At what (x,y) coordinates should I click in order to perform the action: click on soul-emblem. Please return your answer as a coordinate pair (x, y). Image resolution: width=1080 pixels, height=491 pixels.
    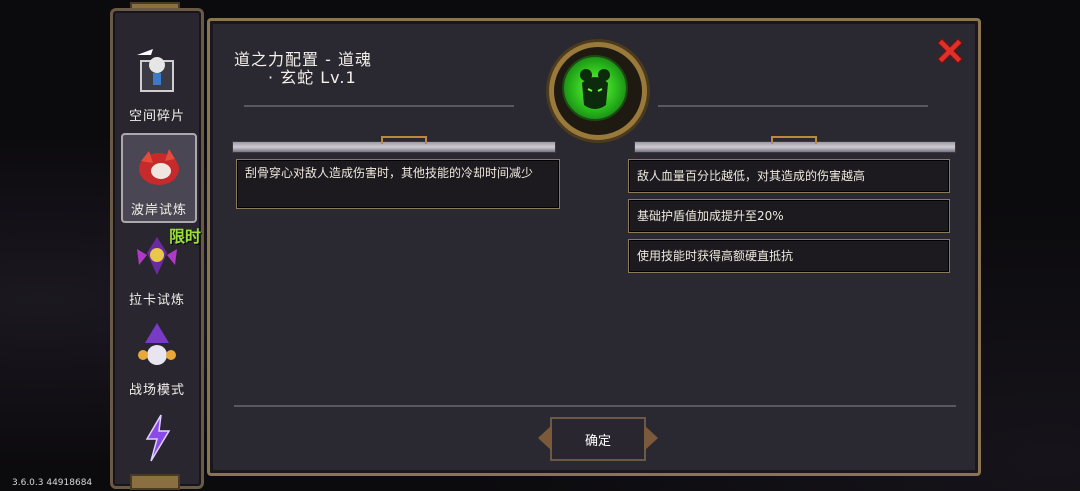
    Looking at the image, I should click on (598, 91).